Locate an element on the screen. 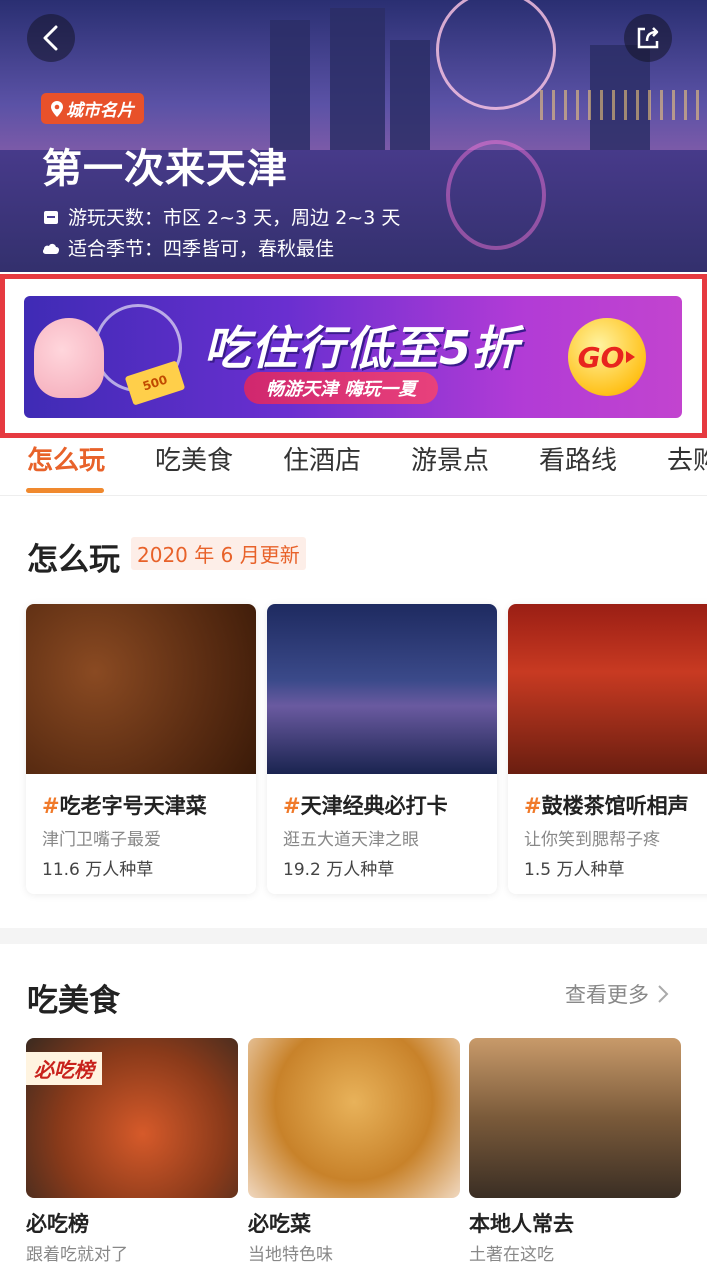 The width and height of the screenshot is (707, 1268). category-tabs: 怎么玩 吃美食 住酒店 游景点 看路线 去购 is located at coordinates (353, 467).